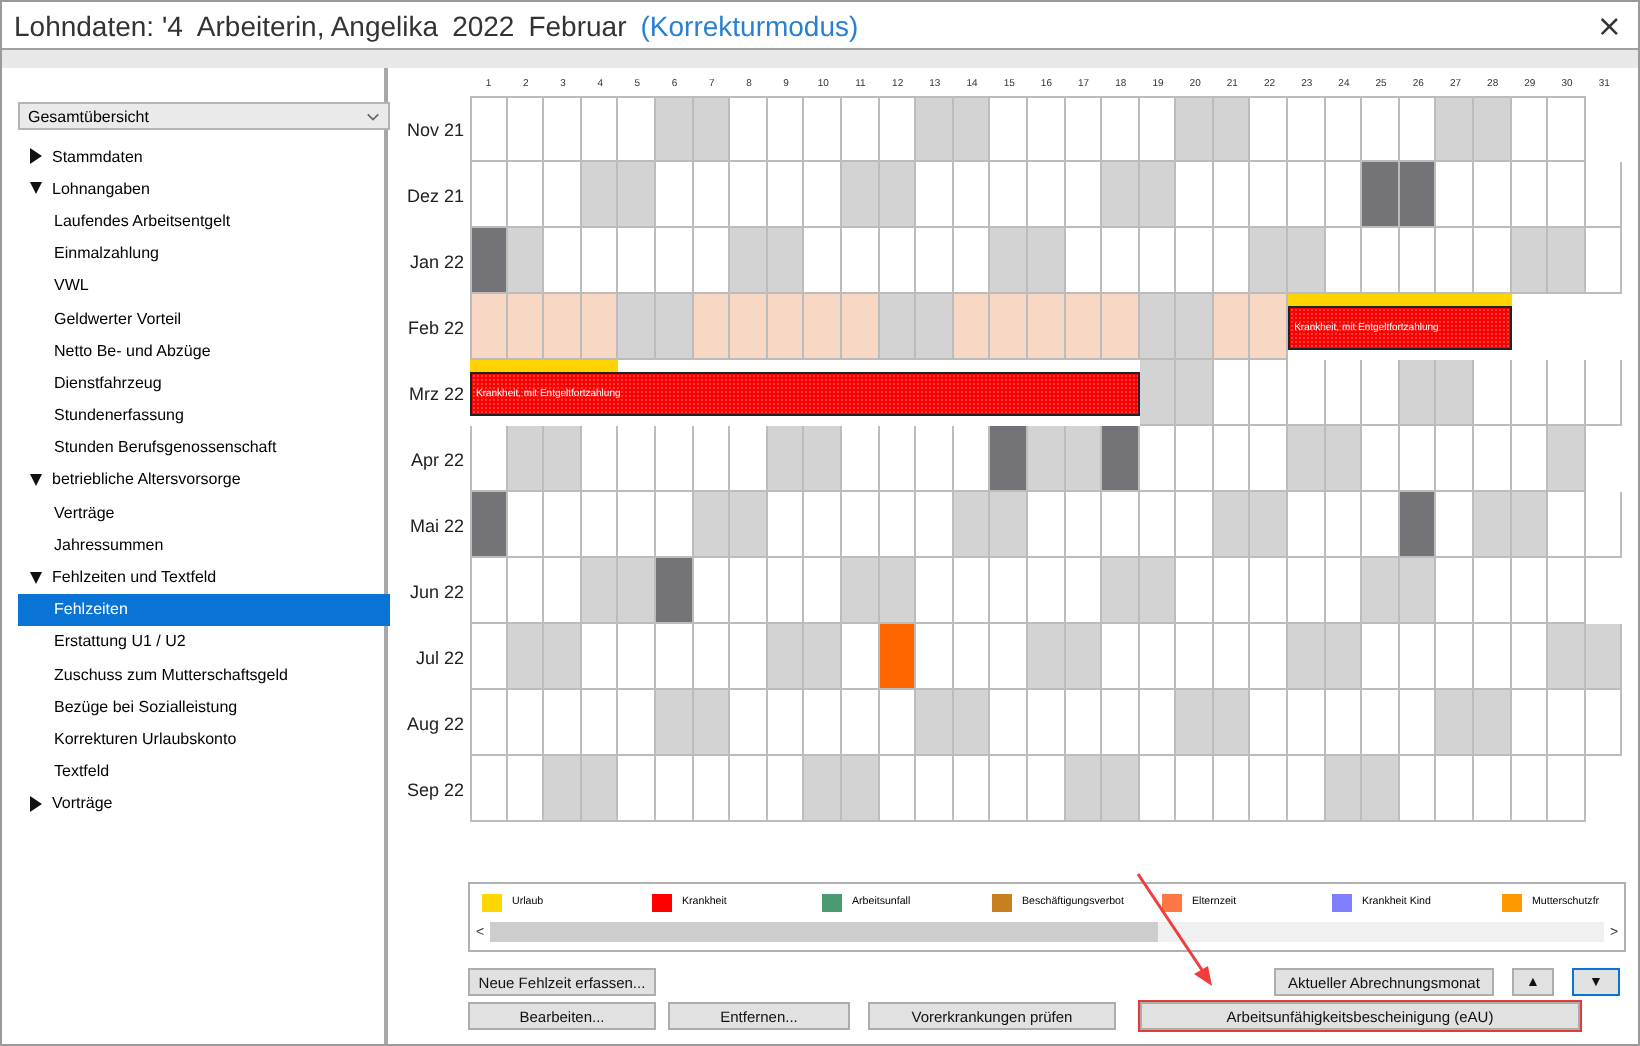 This screenshot has width=1640, height=1046. I want to click on tree-item: Dienstfahrzeug, so click(204, 382).